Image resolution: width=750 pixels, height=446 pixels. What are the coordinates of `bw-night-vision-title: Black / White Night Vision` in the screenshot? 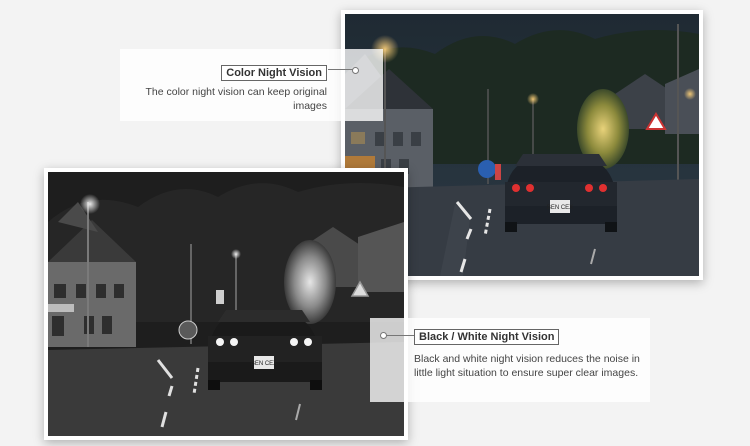 It's located at (487, 337).